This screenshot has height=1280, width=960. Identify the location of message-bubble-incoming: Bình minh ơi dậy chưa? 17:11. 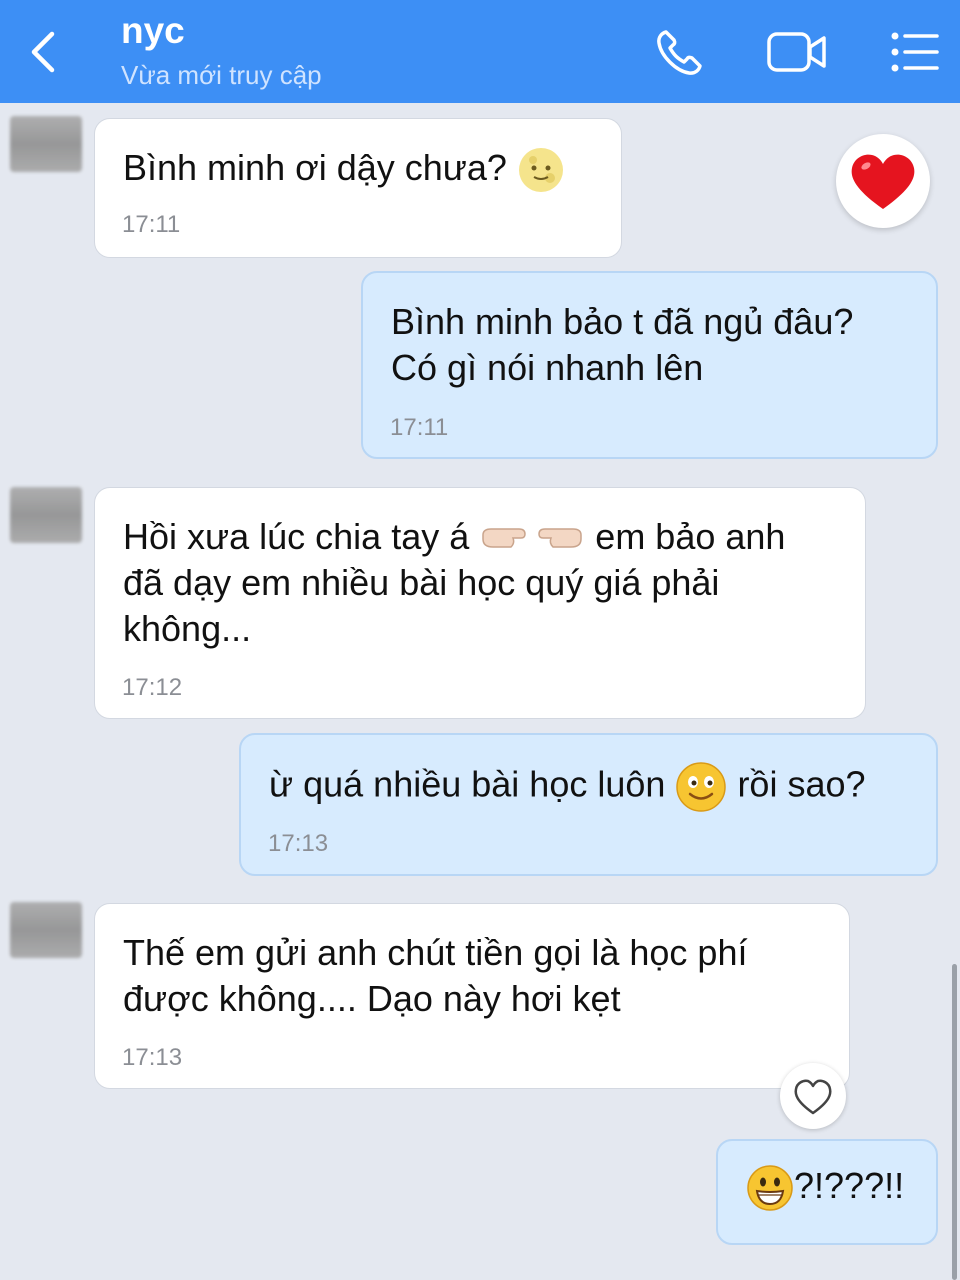
(358, 188).